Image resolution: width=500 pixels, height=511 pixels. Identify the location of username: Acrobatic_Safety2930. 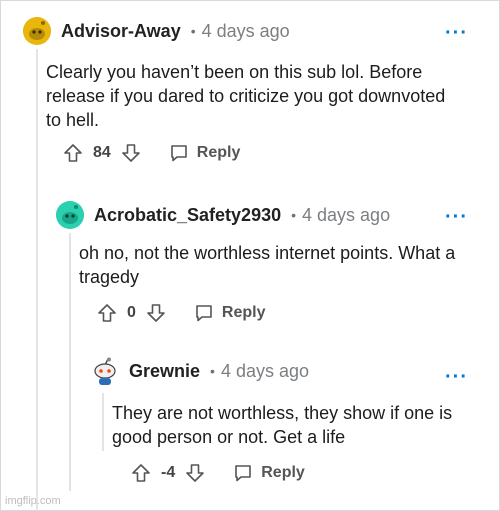
(187, 215).